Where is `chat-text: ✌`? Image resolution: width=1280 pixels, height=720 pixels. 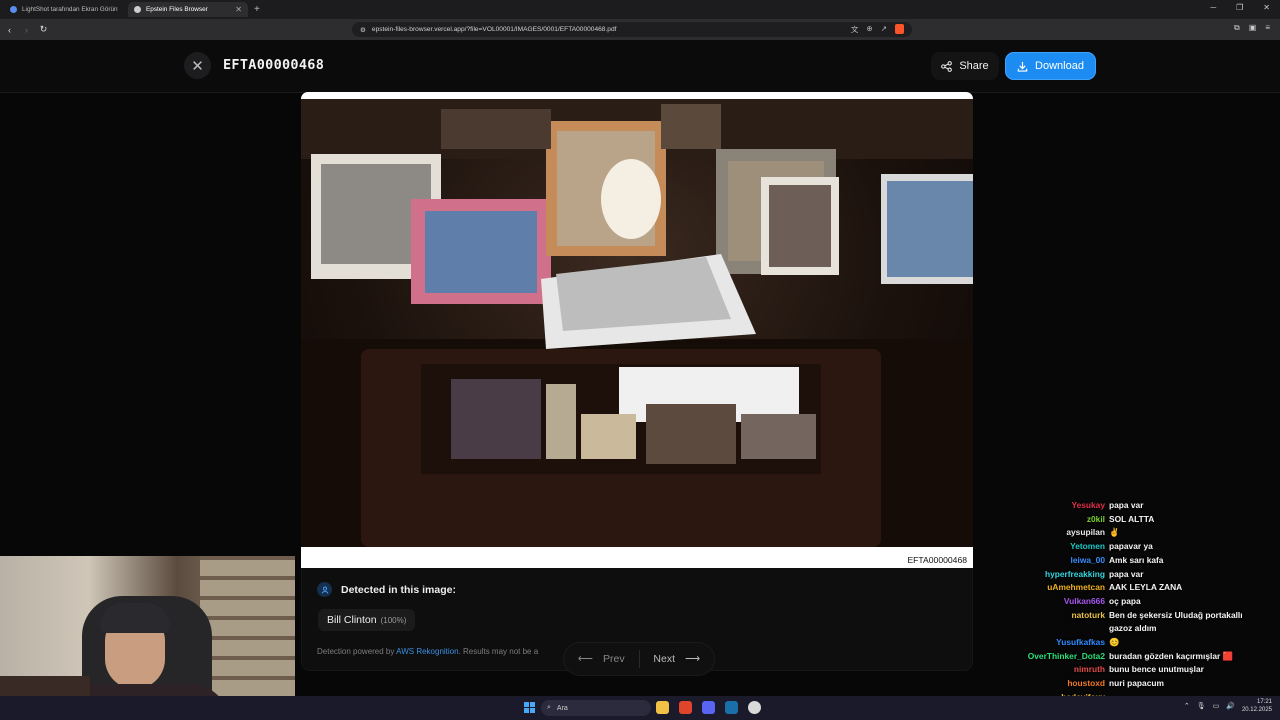 chat-text: ✌ is located at coordinates (1114, 532).